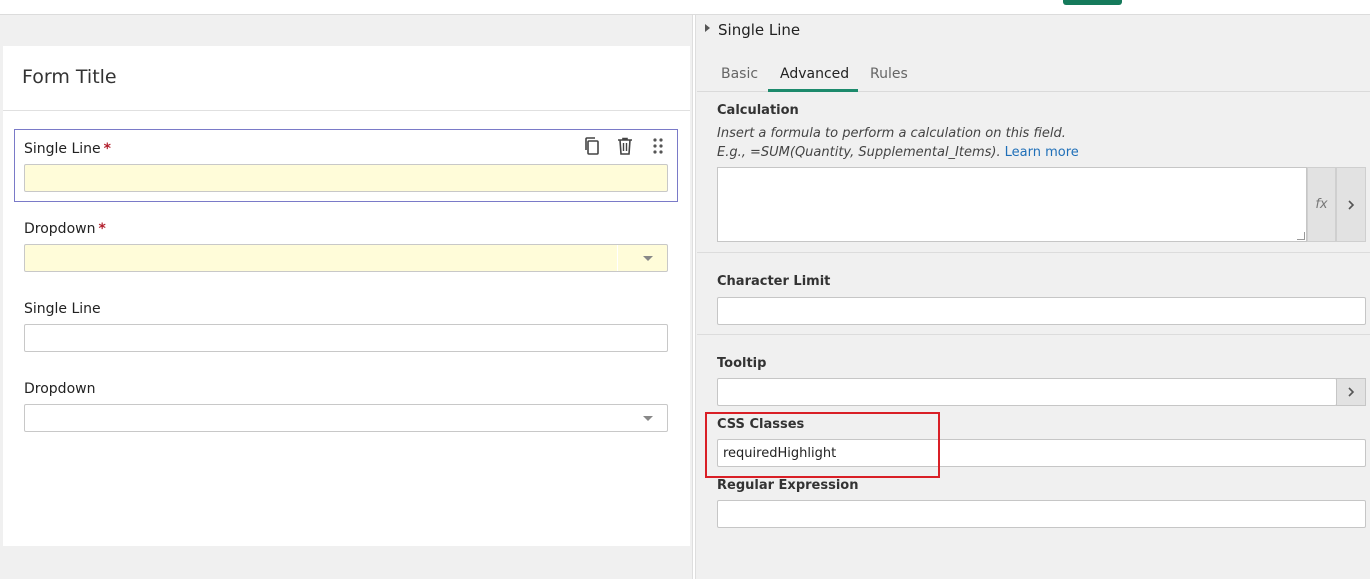  Describe the element at coordinates (788, 485) in the screenshot. I see `regex-label: Regular Expression` at that location.